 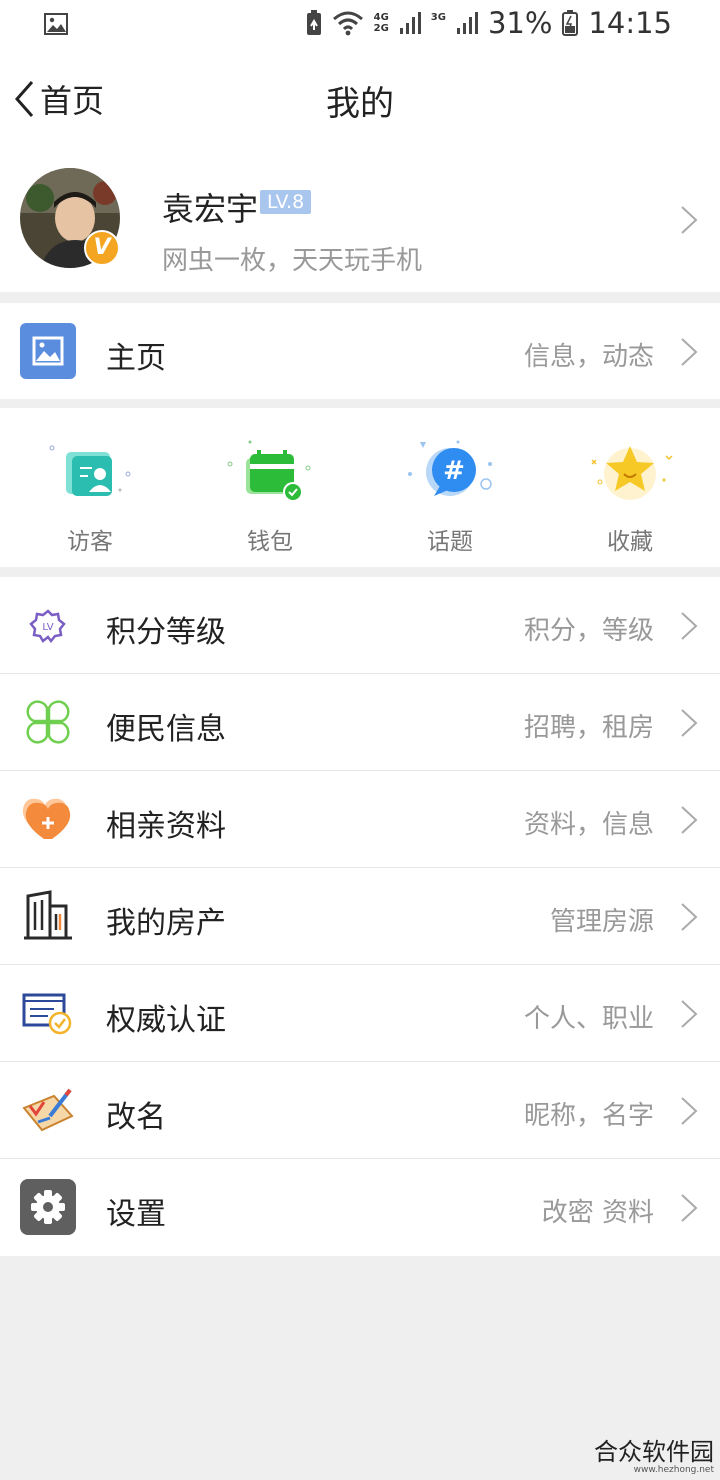 I want to click on user-name: 袁宏宇, so click(x=210, y=209).